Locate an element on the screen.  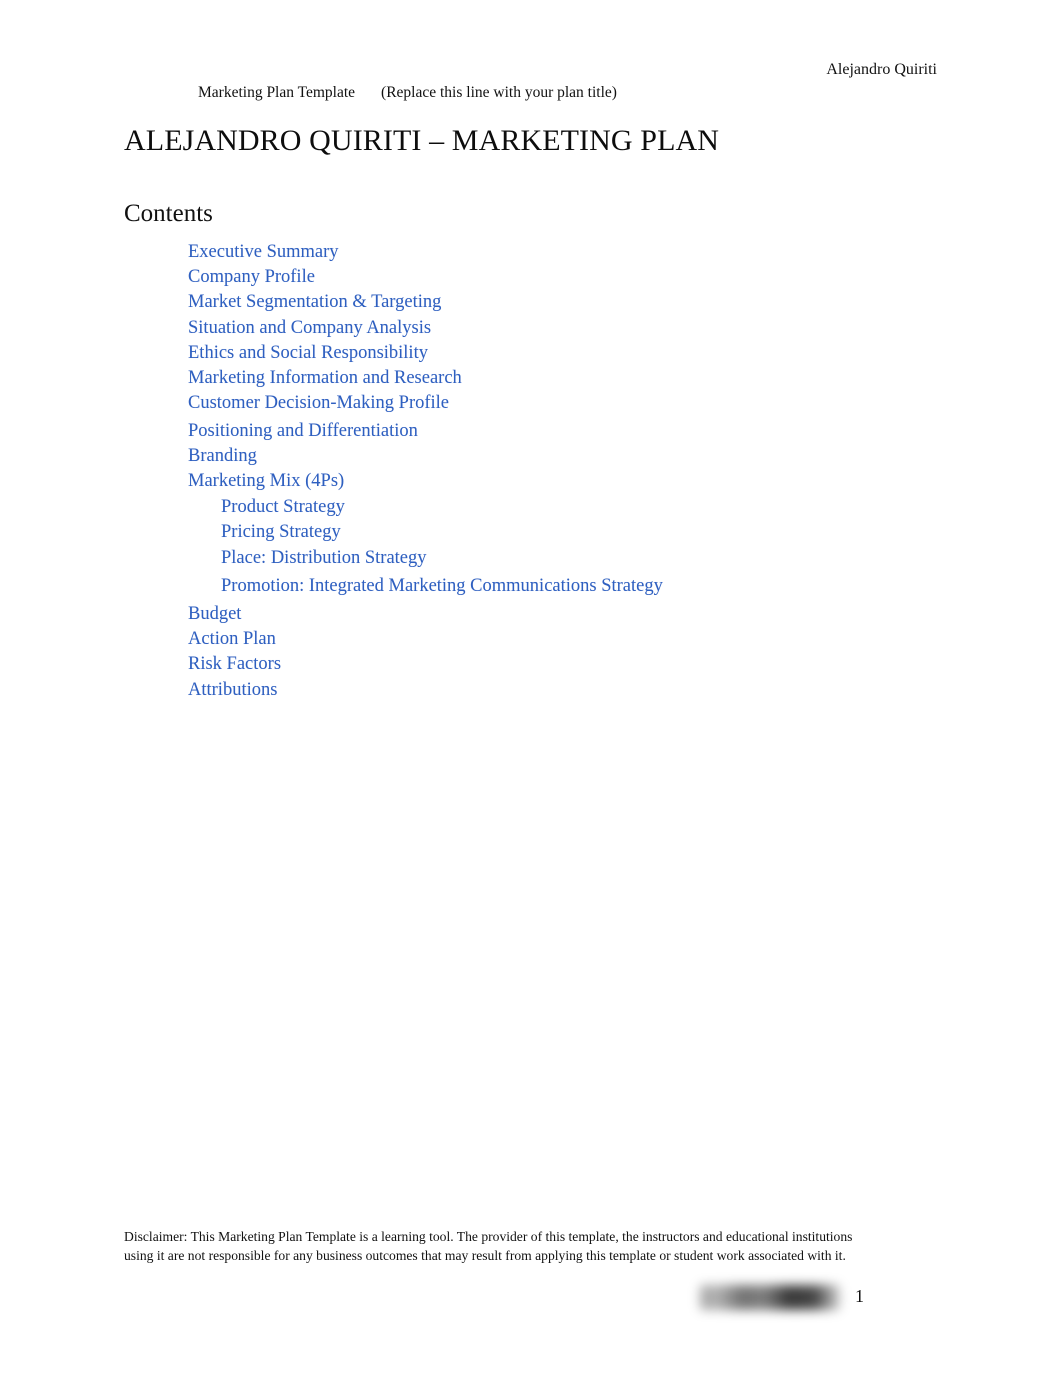
header-template-hint: (Replace this line with your plan title) is located at coordinates (499, 92).